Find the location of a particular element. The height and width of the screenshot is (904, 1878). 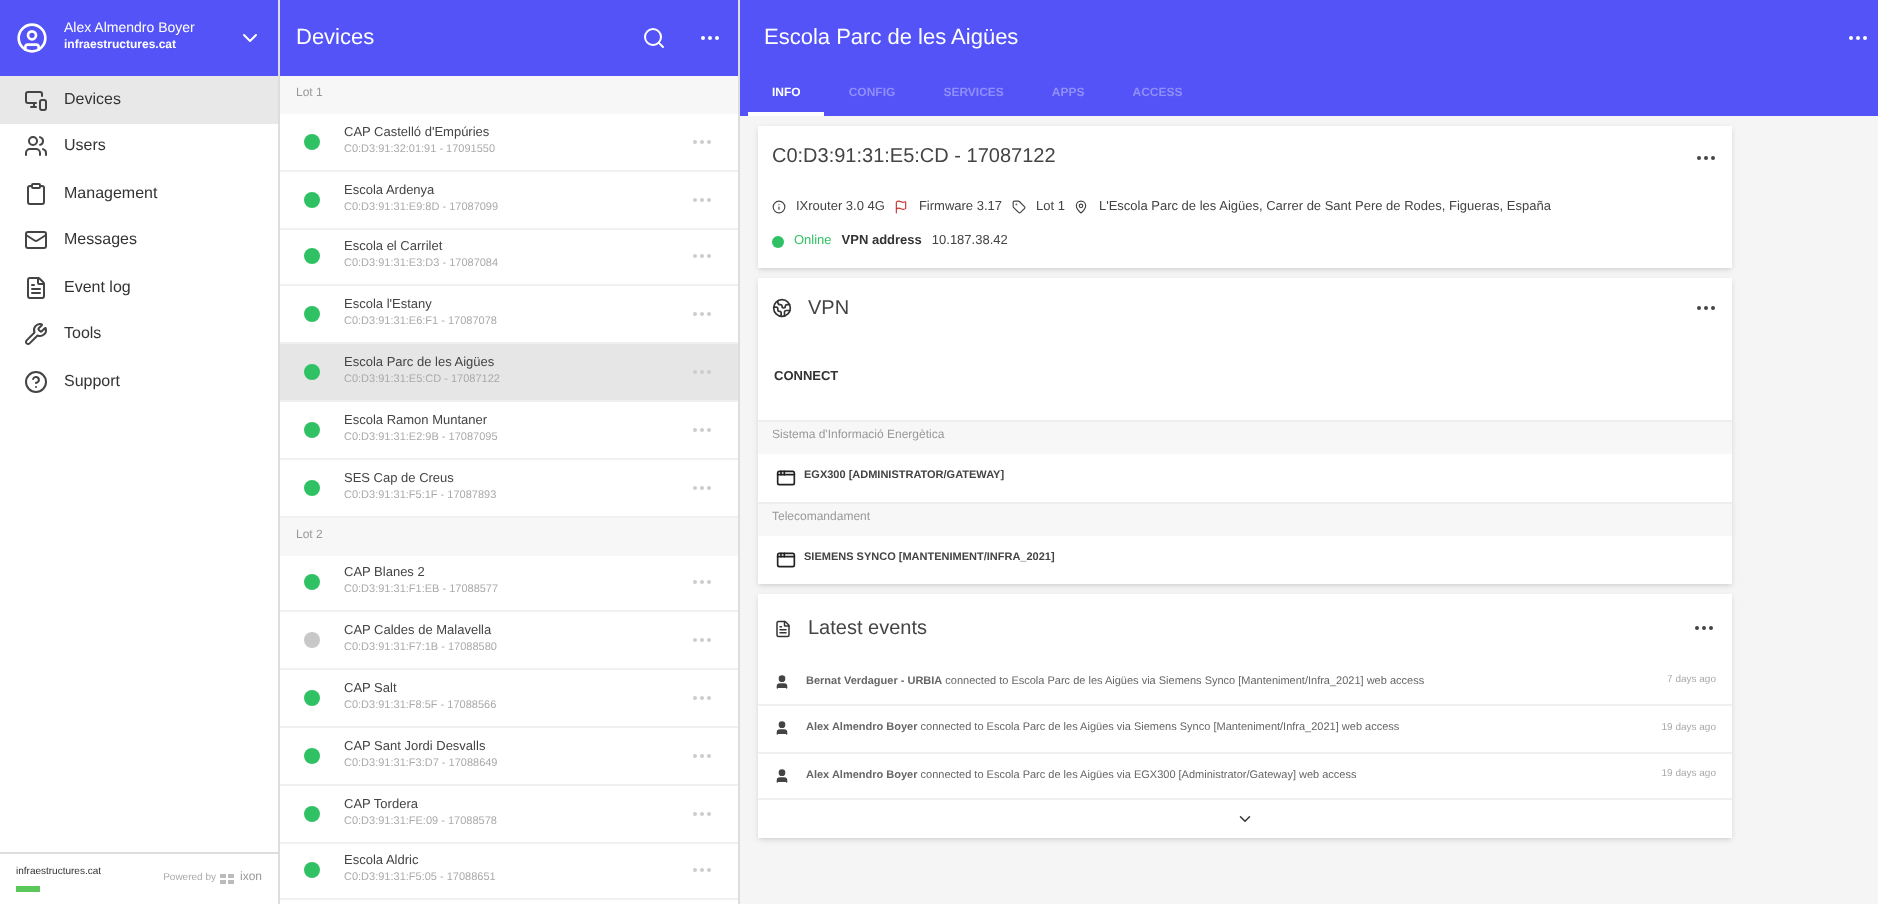

help-icon is located at coordinates (36, 381).